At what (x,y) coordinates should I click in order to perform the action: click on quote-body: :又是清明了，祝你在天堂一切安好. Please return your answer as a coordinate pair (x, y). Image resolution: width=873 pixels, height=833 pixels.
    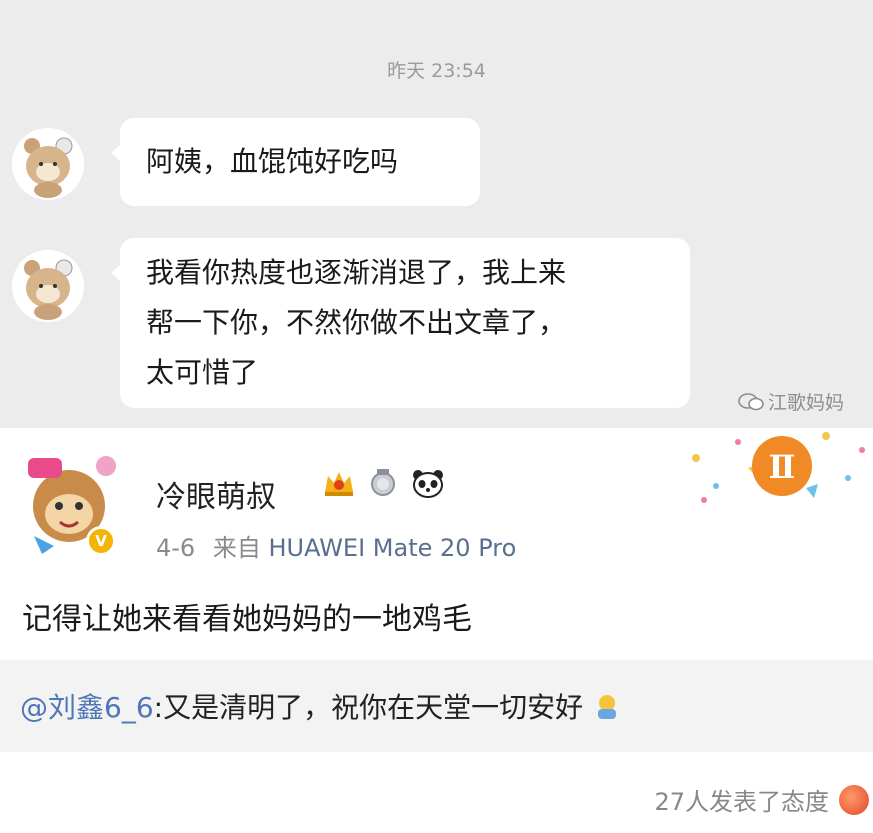
    Looking at the image, I should click on (368, 707).